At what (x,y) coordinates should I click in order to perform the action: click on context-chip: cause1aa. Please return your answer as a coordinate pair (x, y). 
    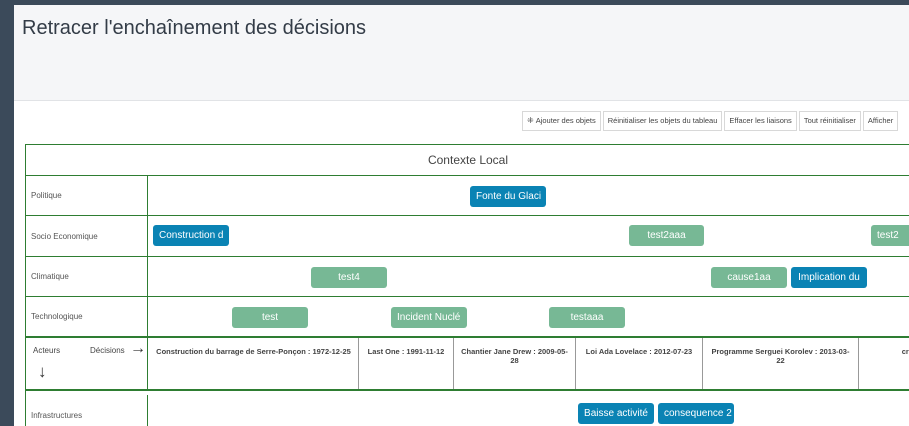
    Looking at the image, I should click on (749, 277).